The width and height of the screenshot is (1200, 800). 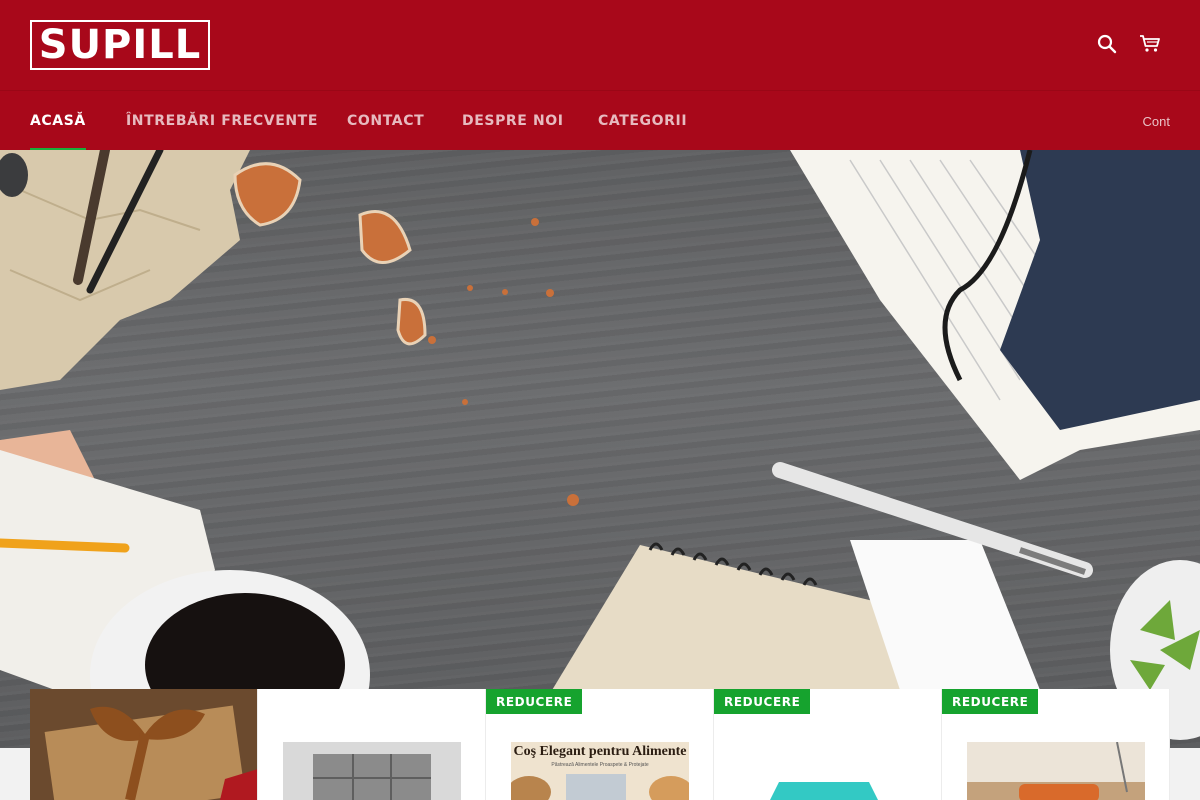 I want to click on nav-item-acasa: ACASĂ, so click(x=58, y=121).